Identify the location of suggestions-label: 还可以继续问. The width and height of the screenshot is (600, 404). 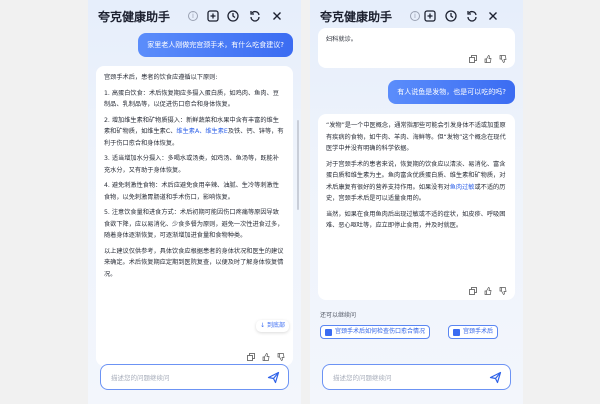
(338, 315).